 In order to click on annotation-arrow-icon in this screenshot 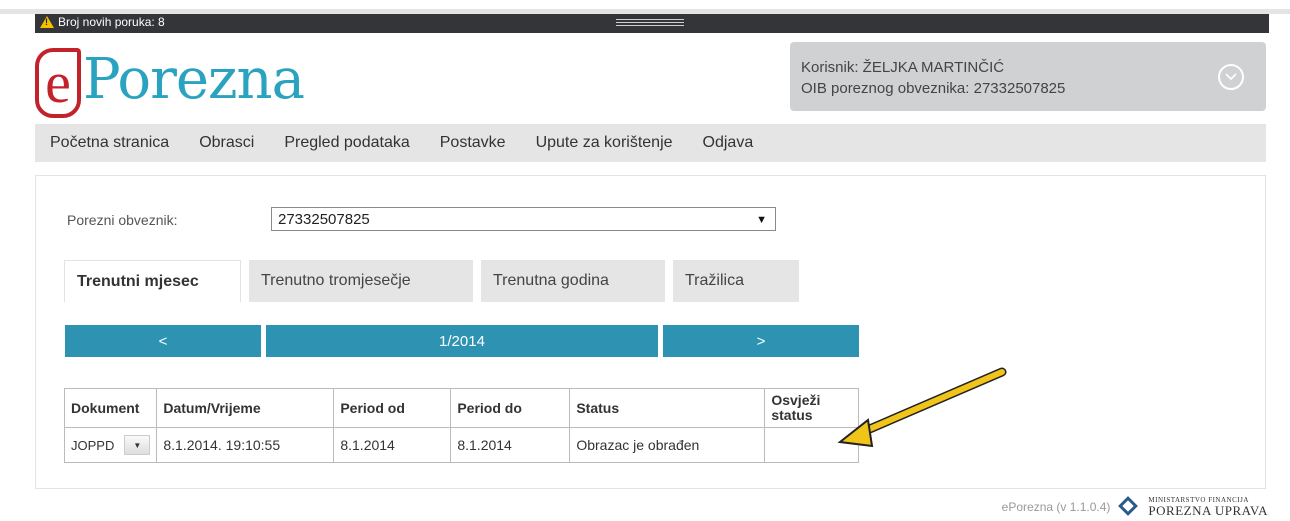, I will do `click(922, 407)`.